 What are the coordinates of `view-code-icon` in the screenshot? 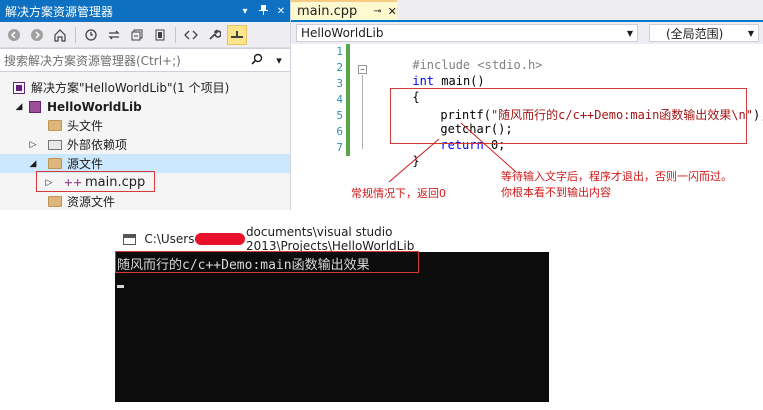 It's located at (191, 35).